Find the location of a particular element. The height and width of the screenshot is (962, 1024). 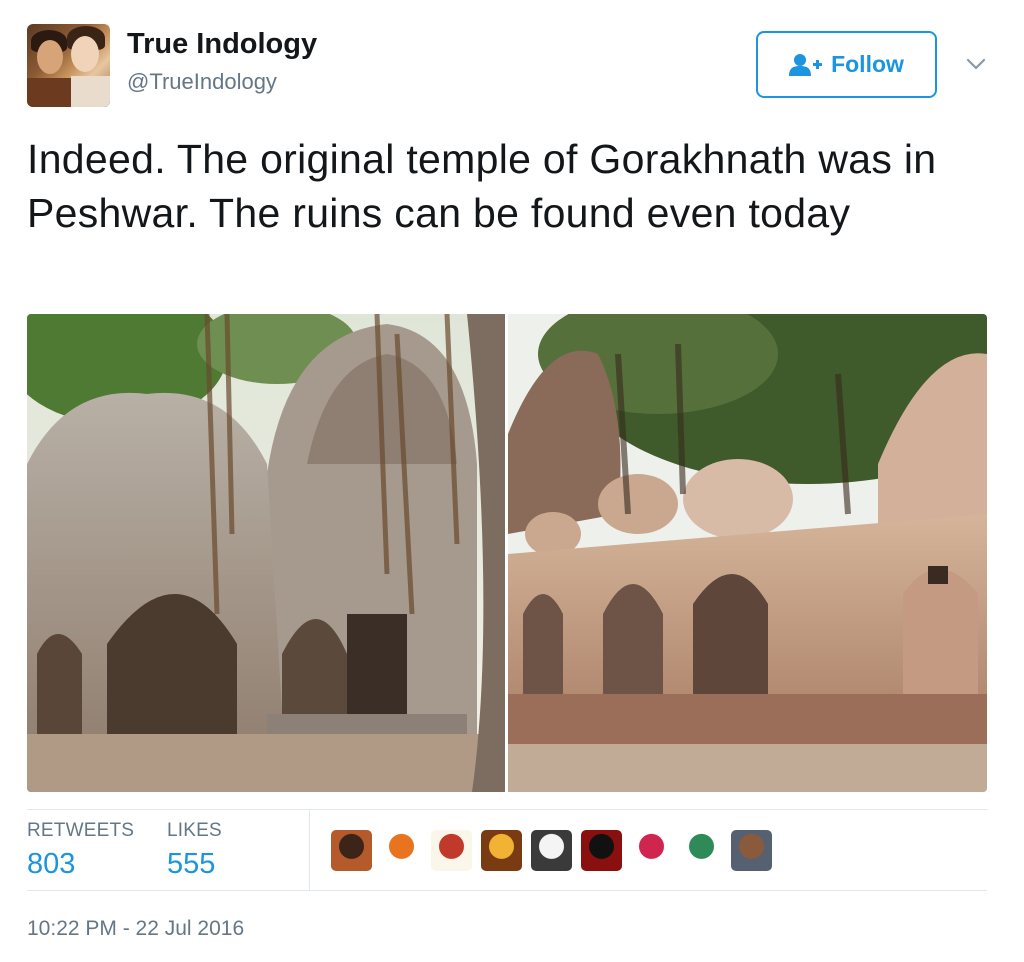

follow-button-label: Follow is located at coordinates (867, 64).